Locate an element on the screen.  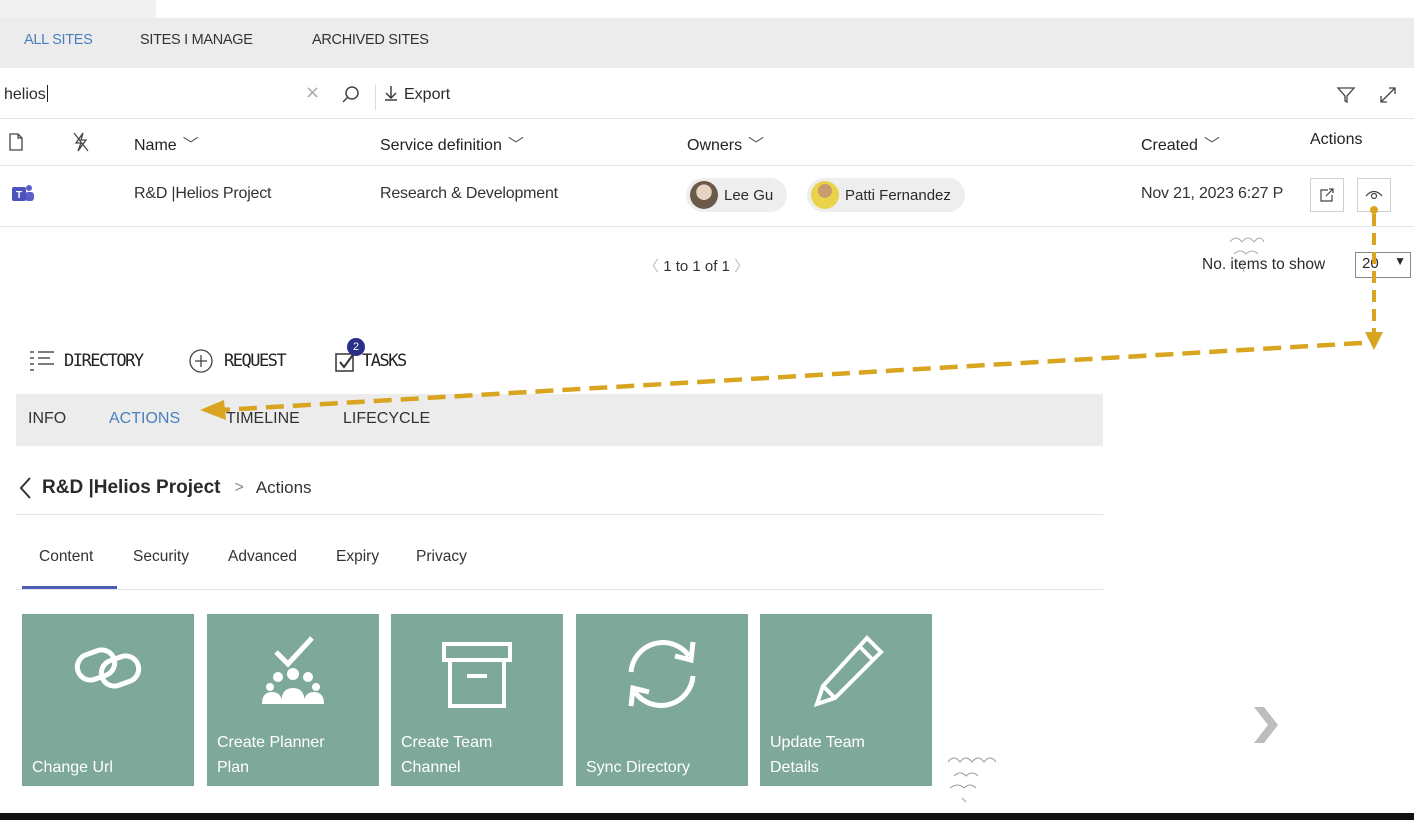
nav-directory: DIRECTORY is located at coordinates (86, 361).